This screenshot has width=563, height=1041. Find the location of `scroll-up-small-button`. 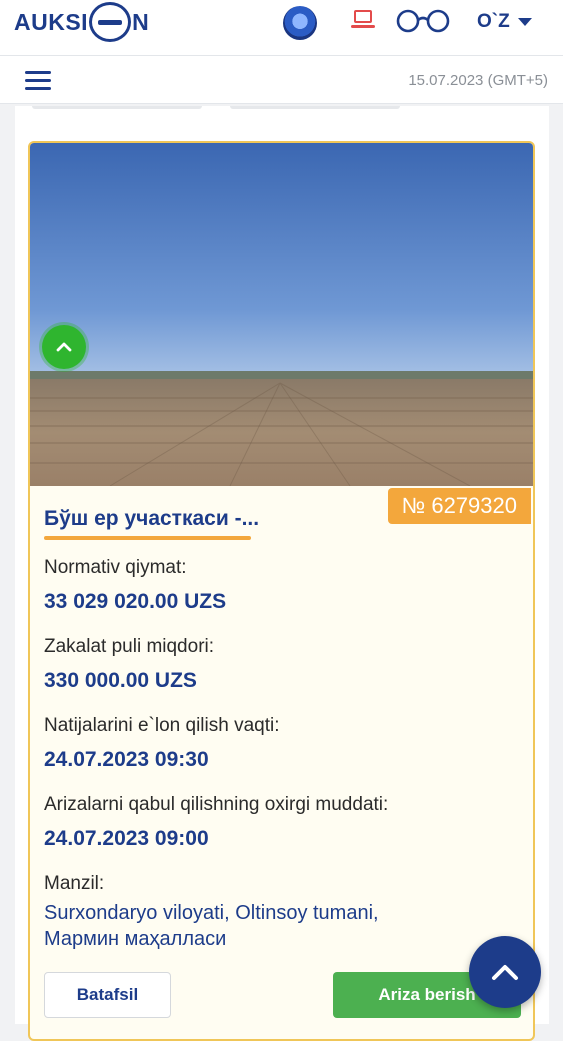

scroll-up-small-button is located at coordinates (64, 347).